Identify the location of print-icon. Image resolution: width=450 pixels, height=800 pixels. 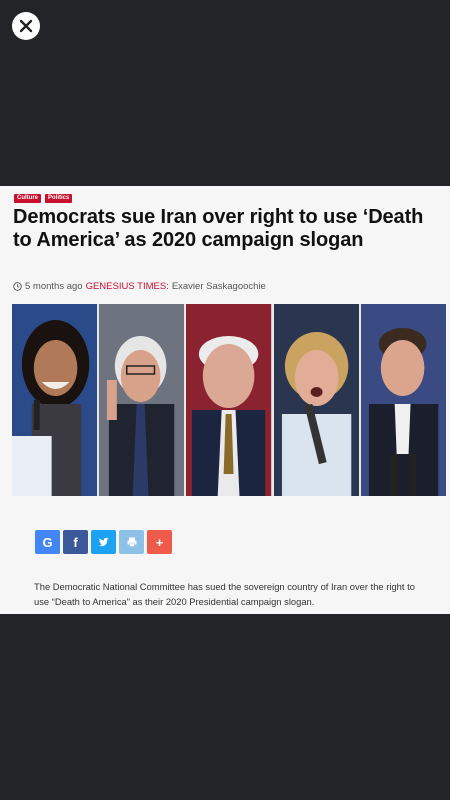
(131, 542).